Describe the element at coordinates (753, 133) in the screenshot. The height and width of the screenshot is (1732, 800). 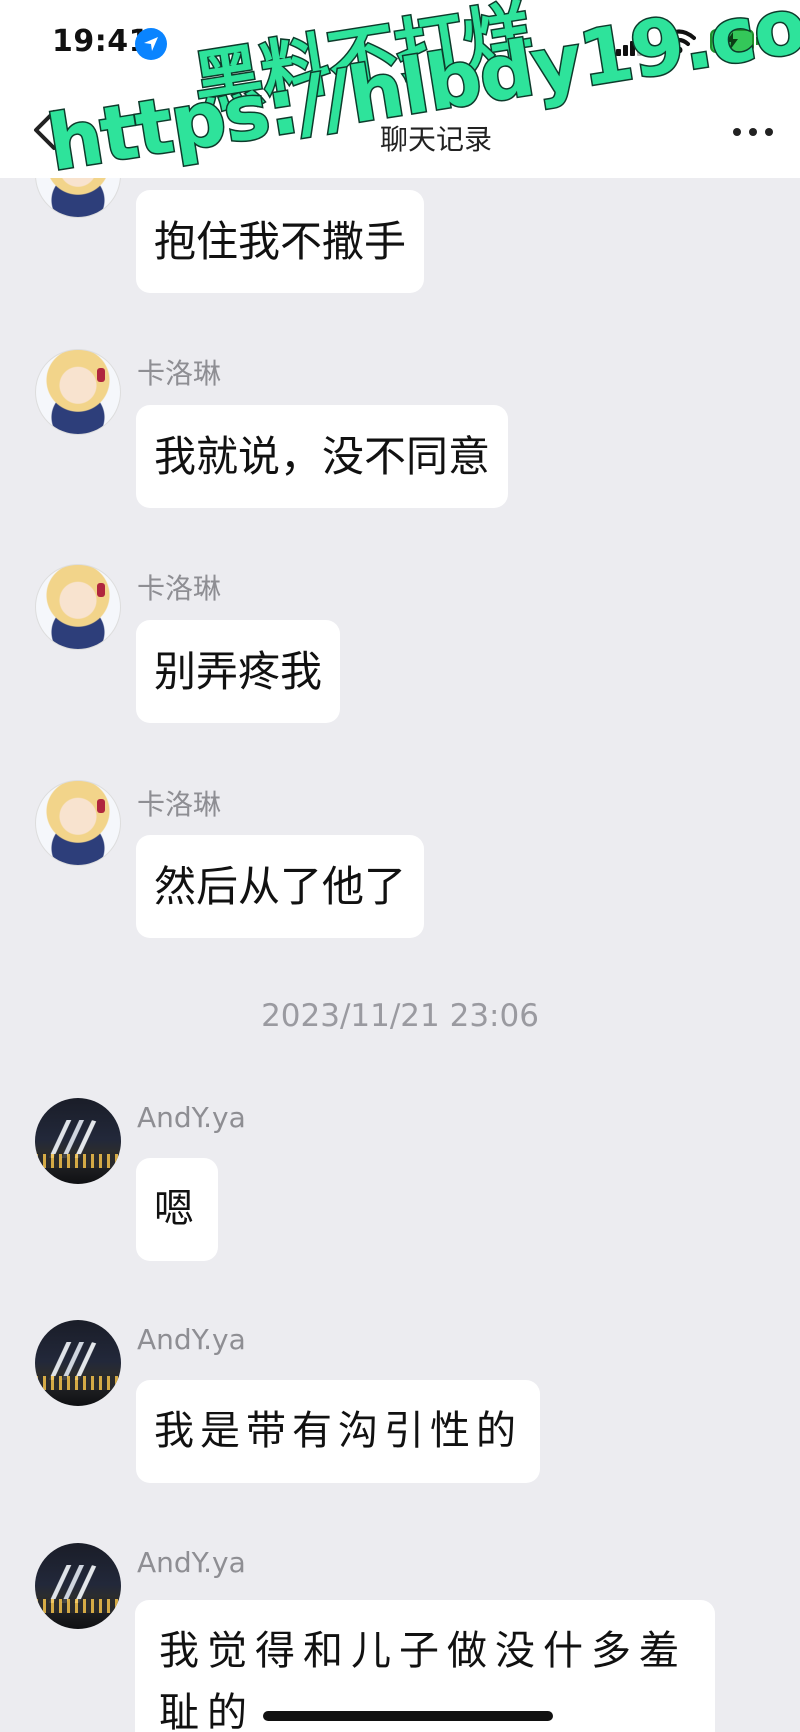
I see `more-options-icon` at that location.